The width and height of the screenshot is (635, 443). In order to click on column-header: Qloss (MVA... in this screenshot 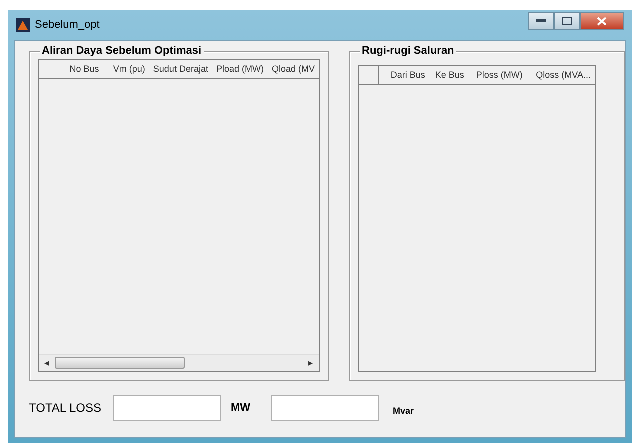, I will do `click(561, 75)`.